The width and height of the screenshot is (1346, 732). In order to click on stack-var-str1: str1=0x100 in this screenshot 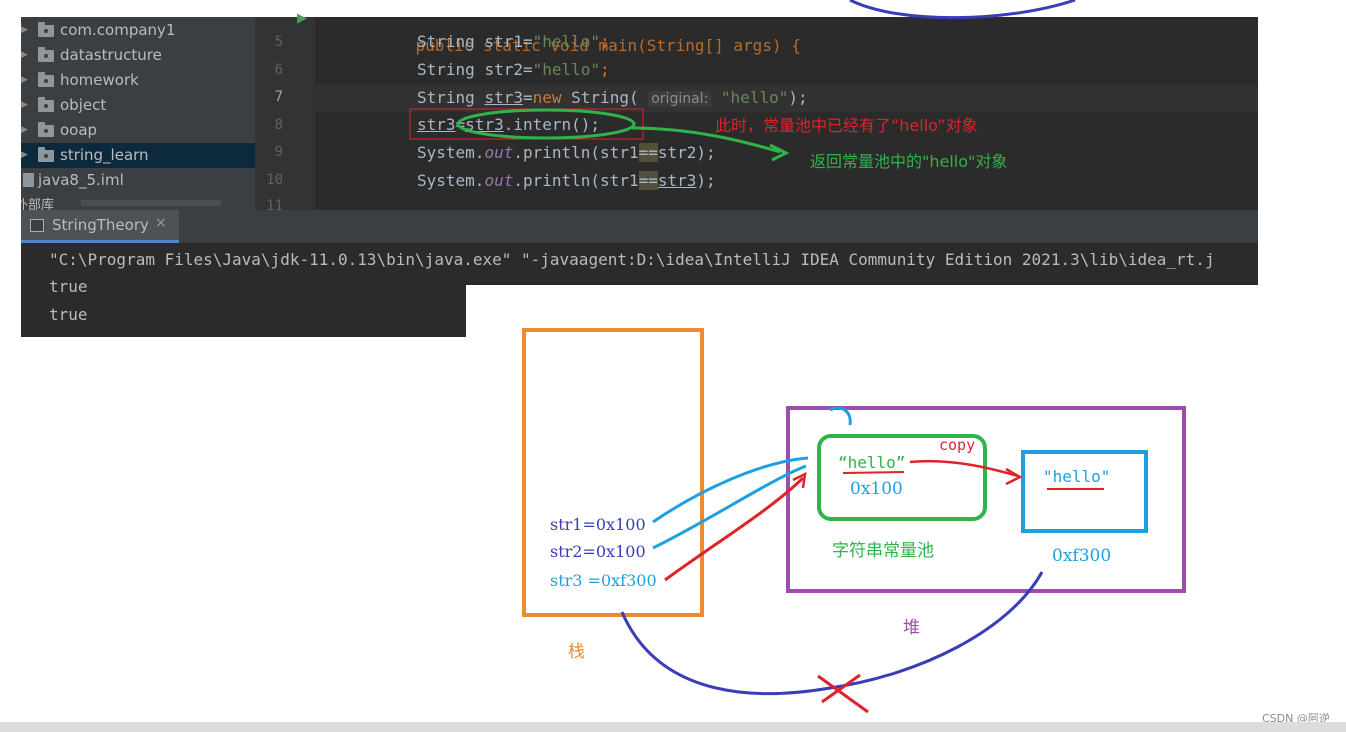, I will do `click(598, 524)`.